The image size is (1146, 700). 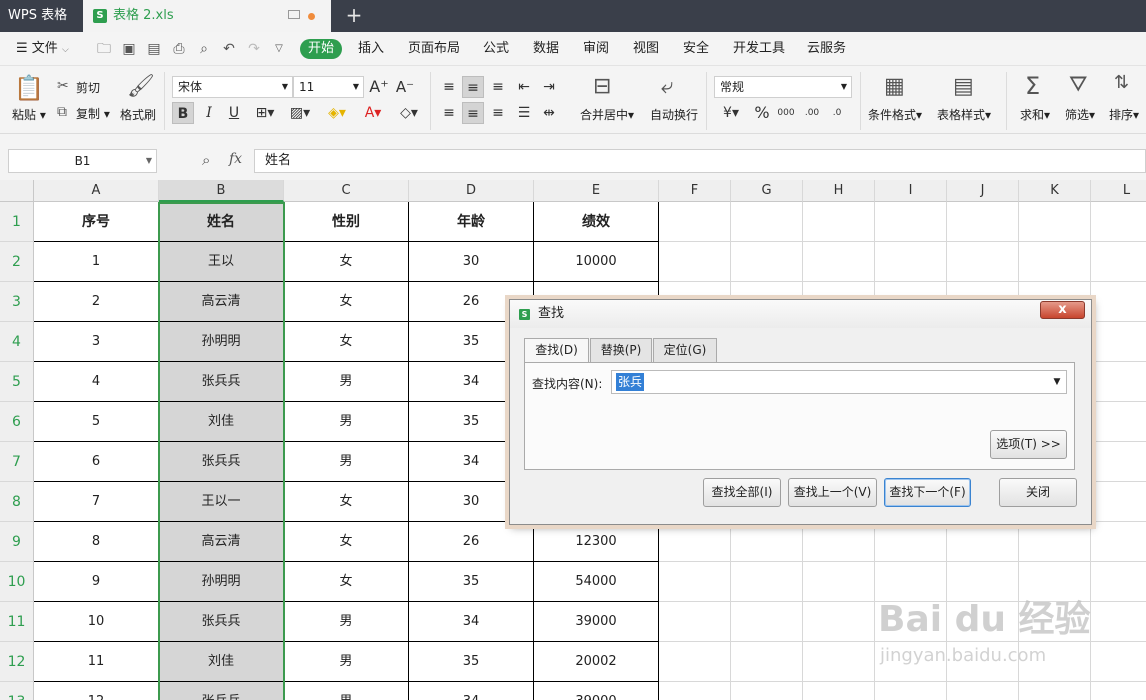 I want to click on indent-increase-icon: ⇥, so click(x=549, y=87).